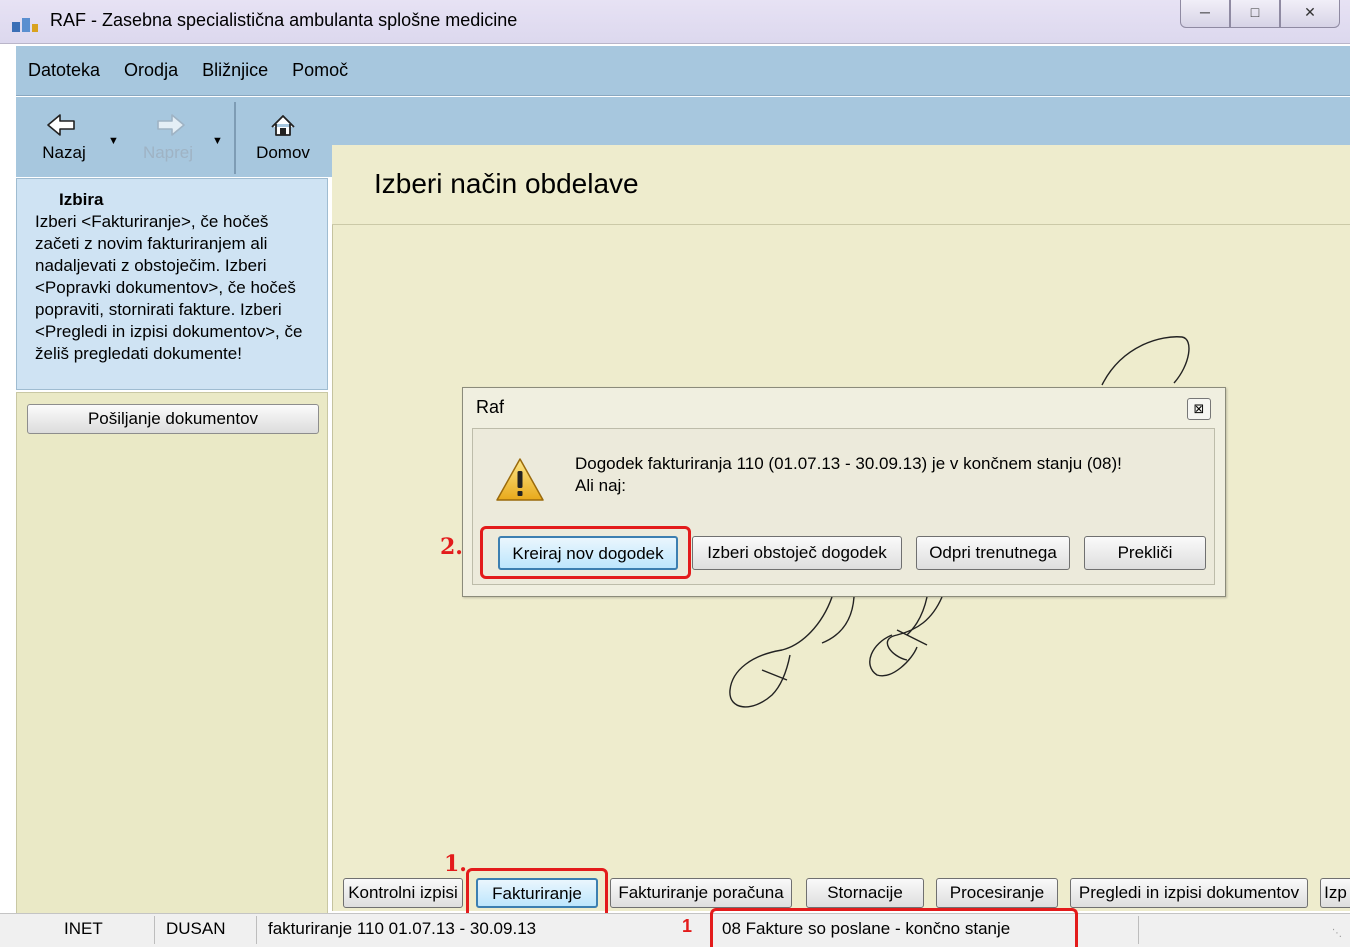  I want to click on step-2-highlight, so click(585, 552).